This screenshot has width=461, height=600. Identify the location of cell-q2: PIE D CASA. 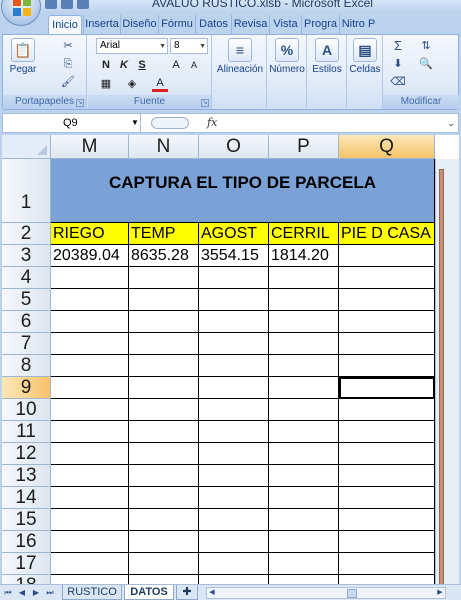
(387, 234).